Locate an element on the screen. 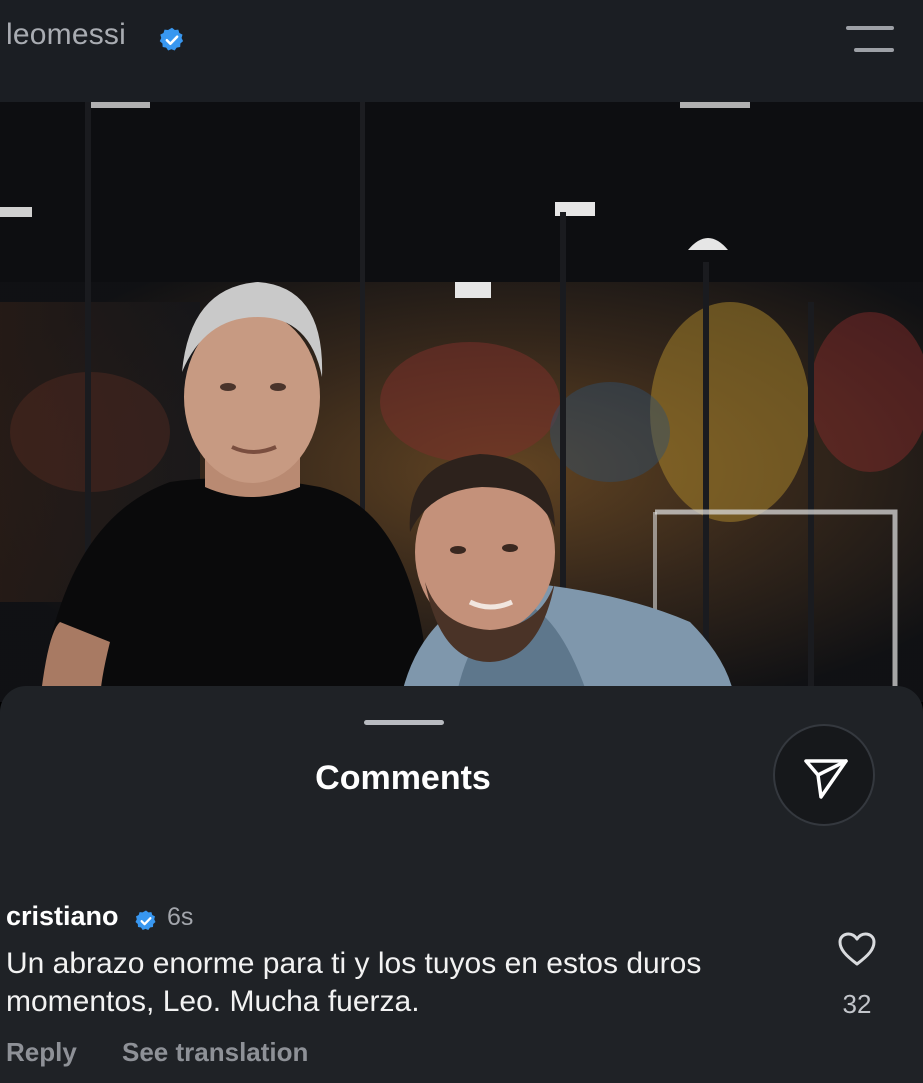 The width and height of the screenshot is (923, 1083). heart-outline-icon is located at coordinates (857, 949).